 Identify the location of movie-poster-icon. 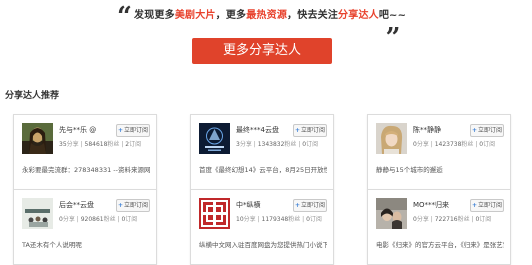
(37, 213).